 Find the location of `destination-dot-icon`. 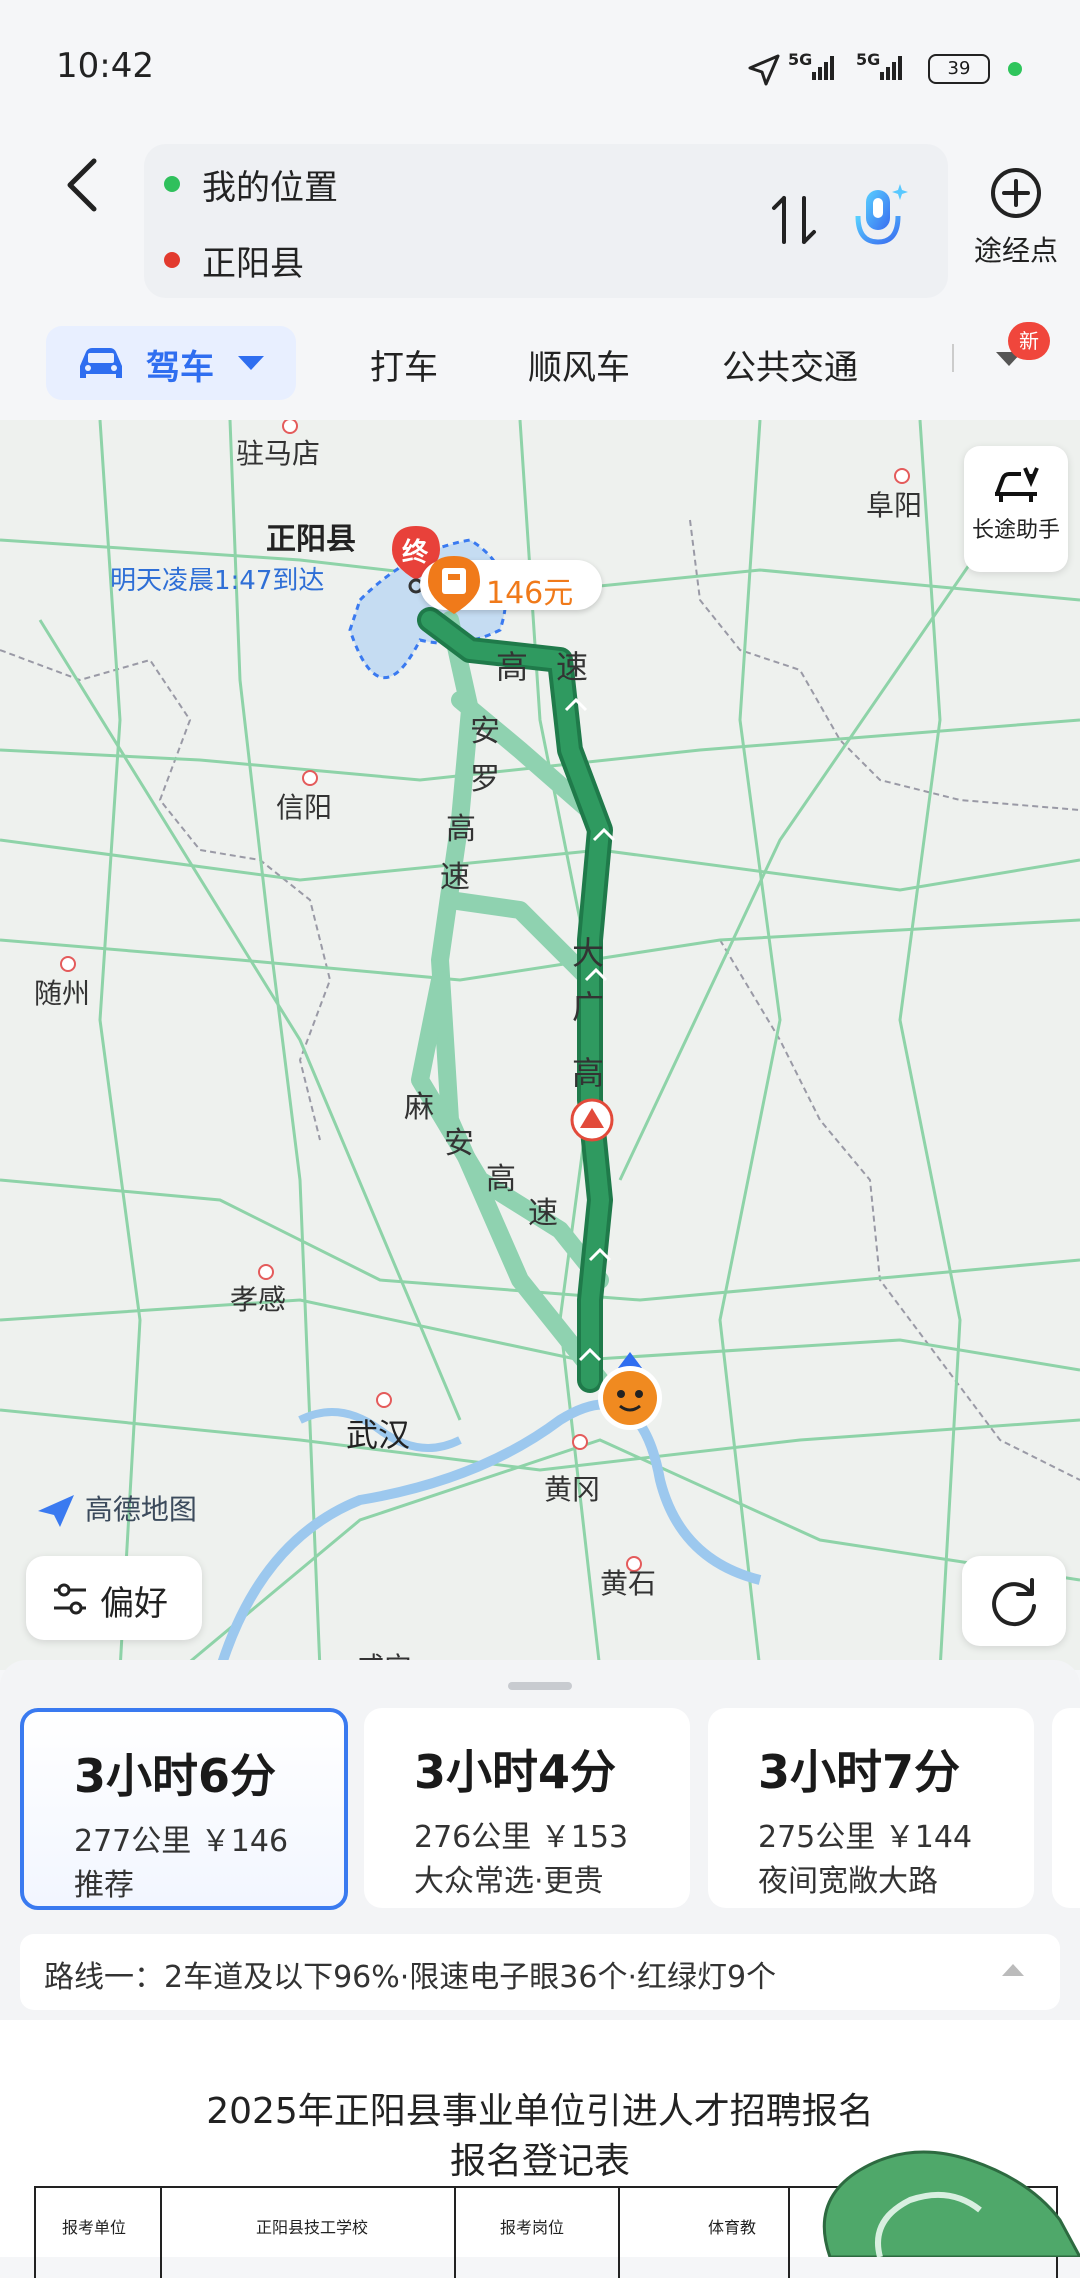

destination-dot-icon is located at coordinates (172, 260).